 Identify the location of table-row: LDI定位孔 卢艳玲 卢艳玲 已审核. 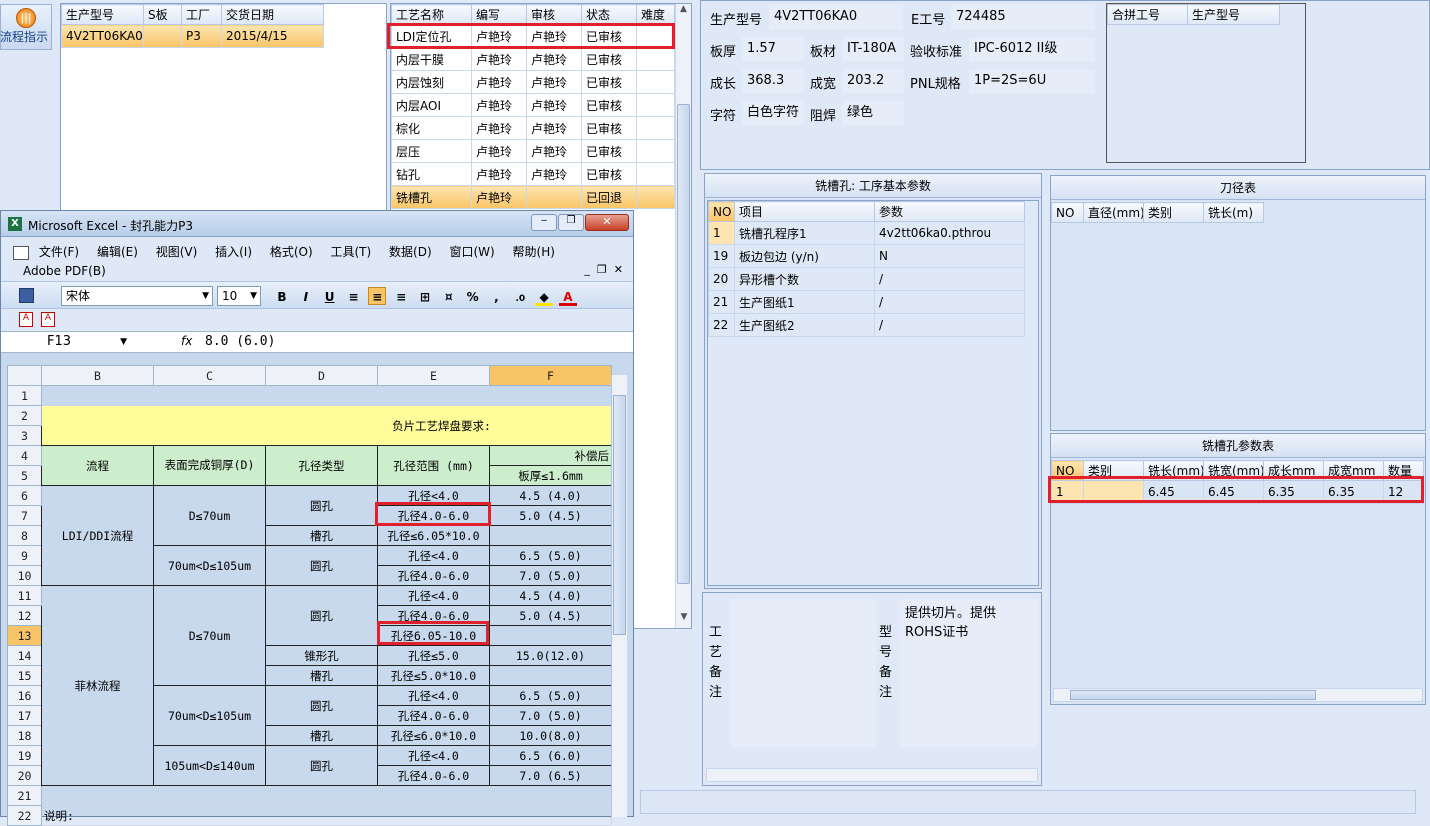
(533, 36).